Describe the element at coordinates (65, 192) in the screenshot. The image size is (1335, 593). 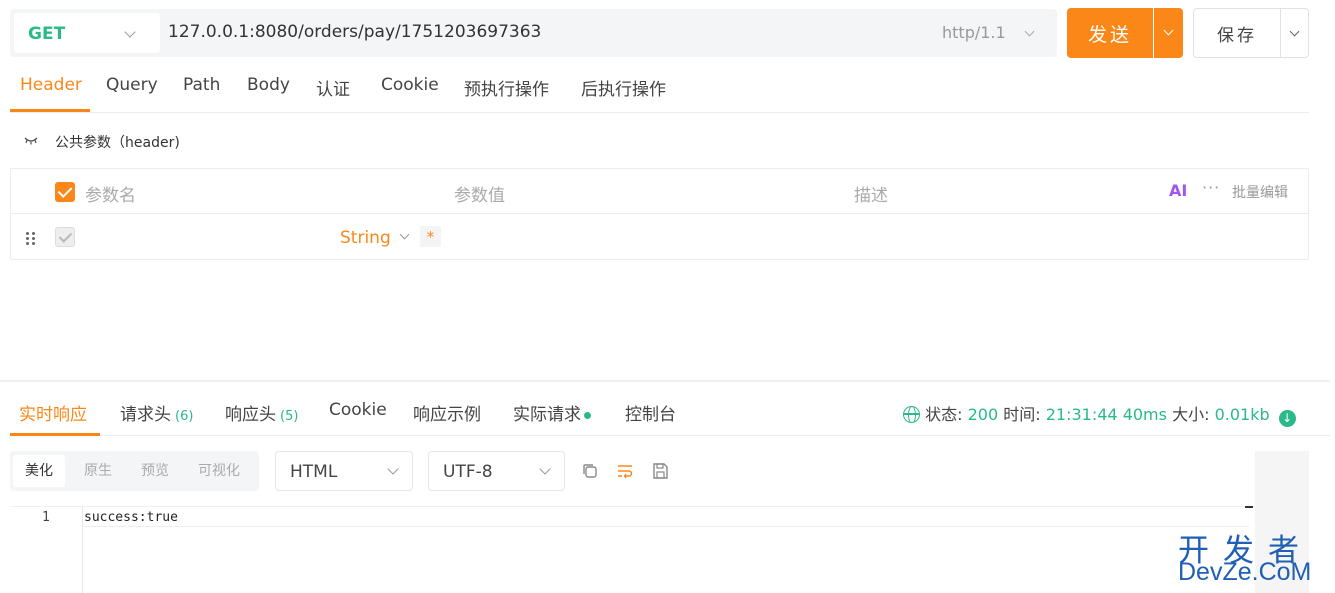
I see `select-all-checkbox` at that location.